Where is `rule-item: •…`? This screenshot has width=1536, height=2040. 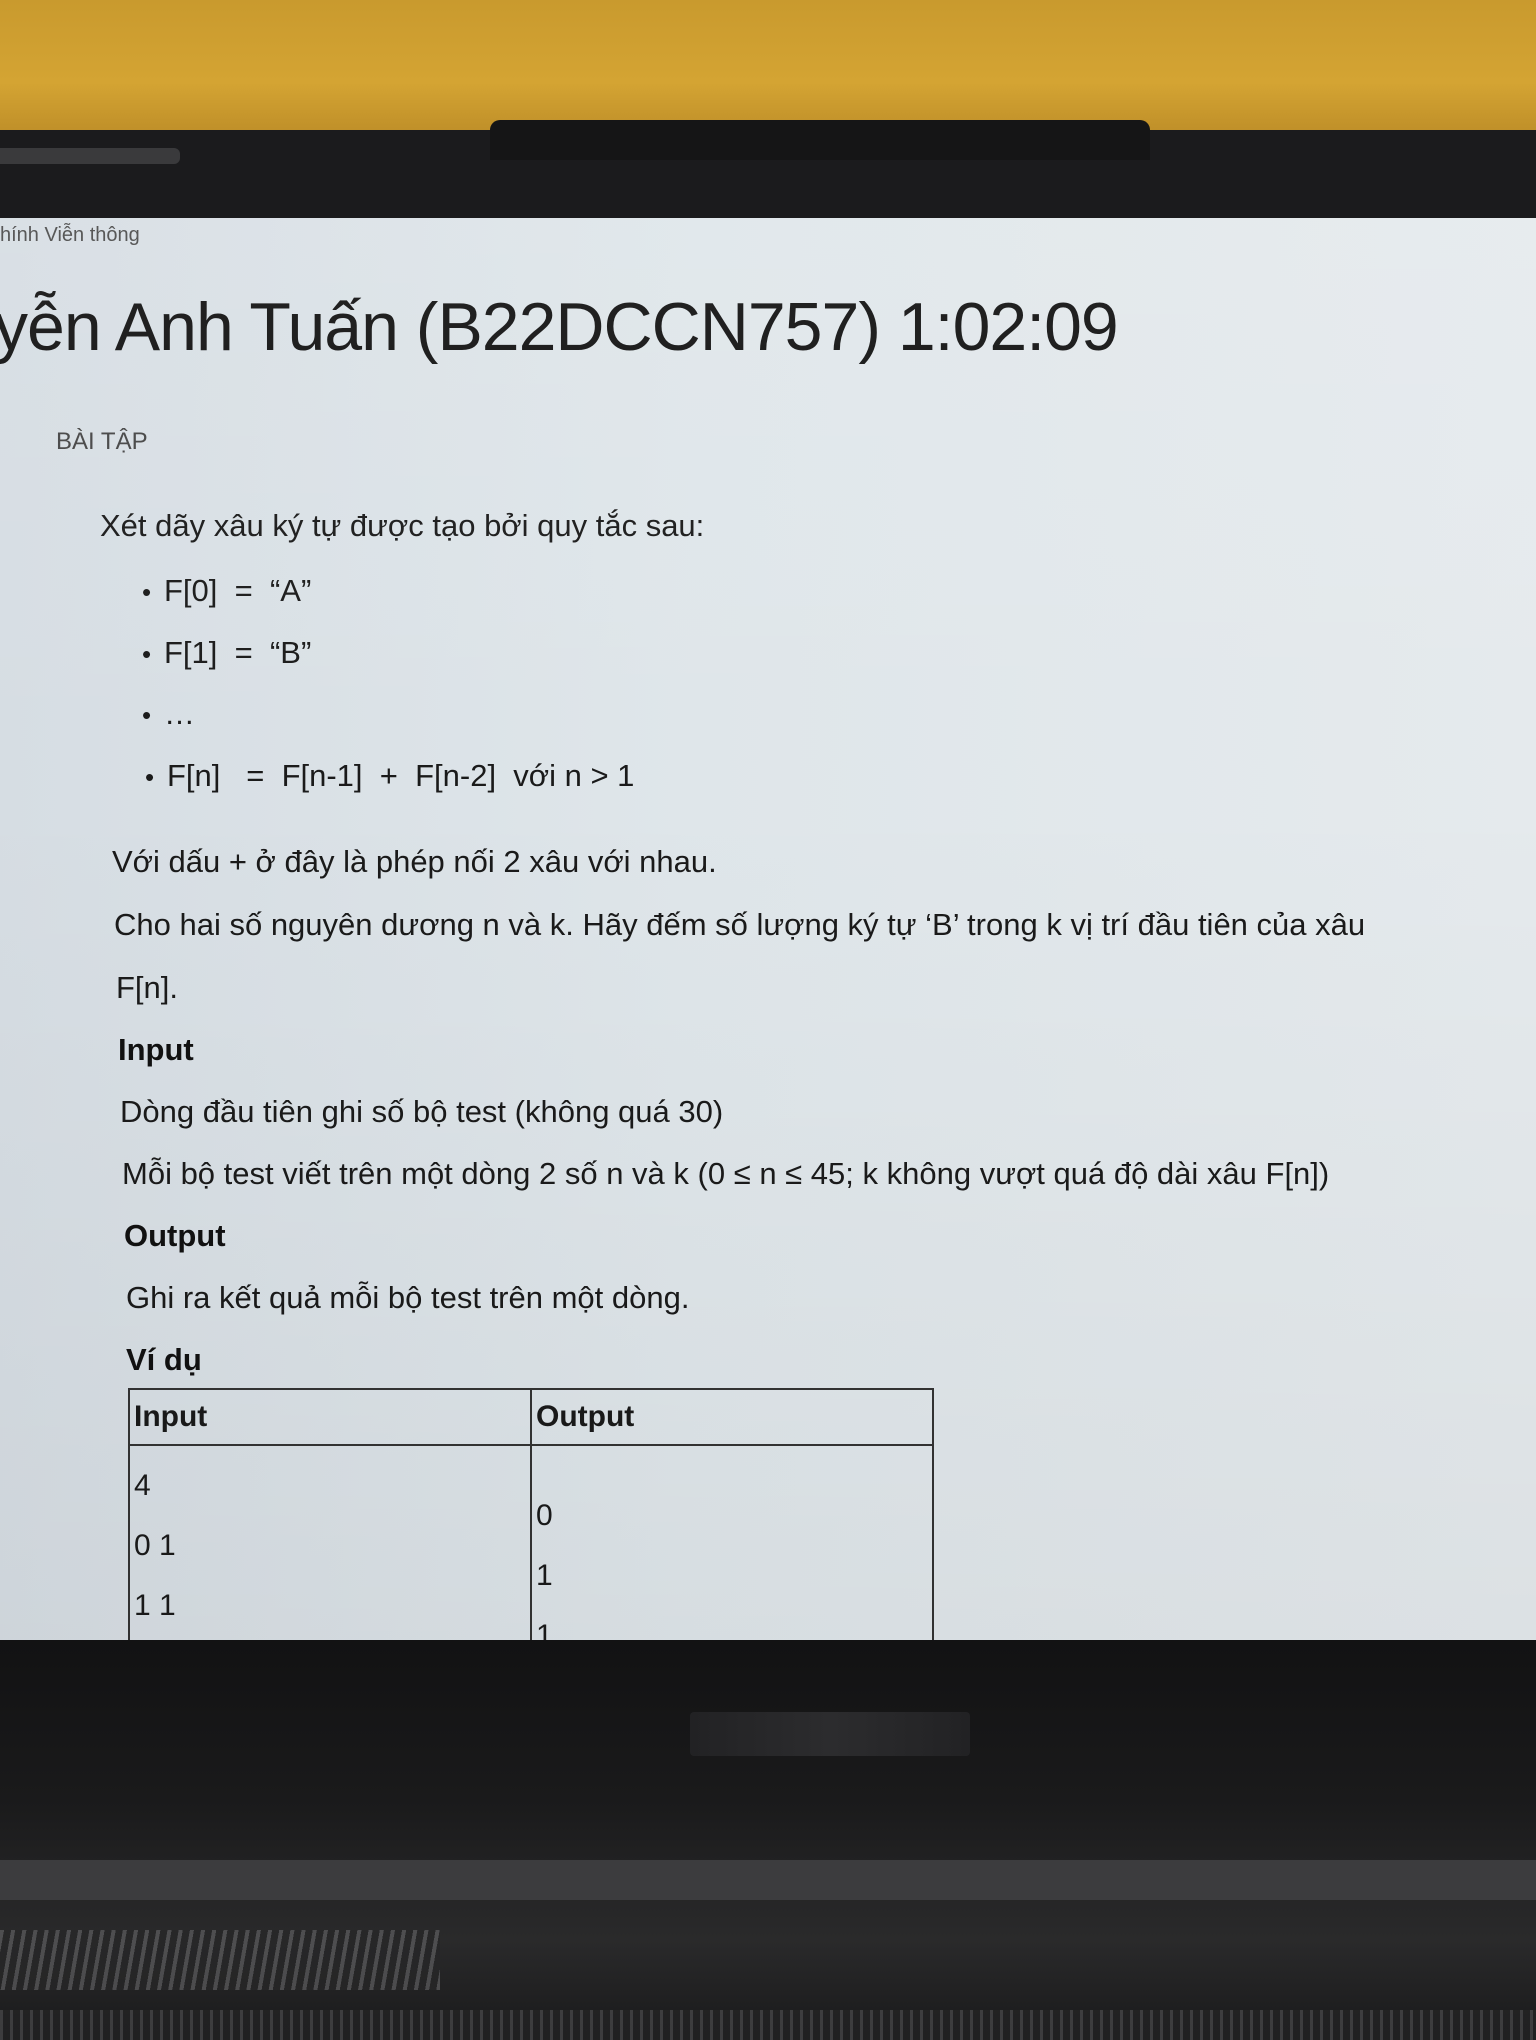 rule-item: •… is located at coordinates (168, 714).